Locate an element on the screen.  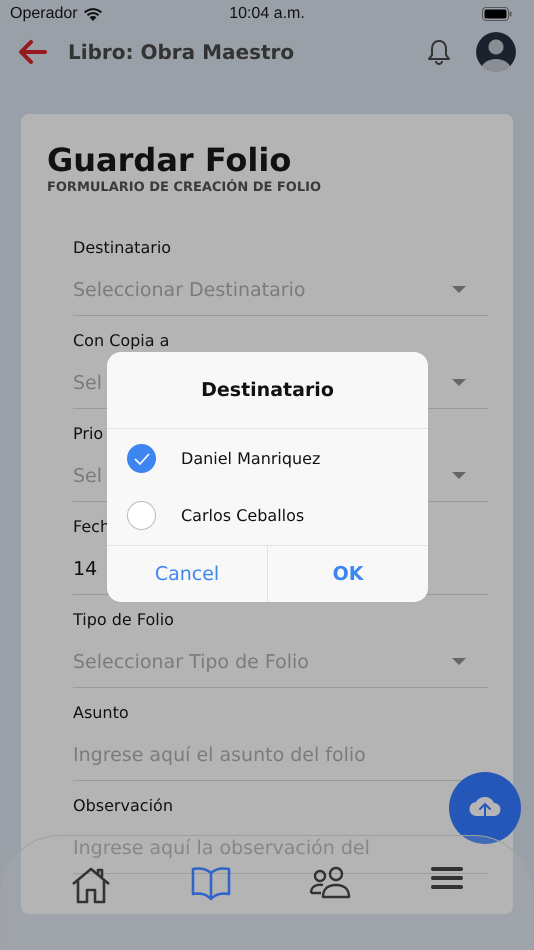
dropdown-field: Seleccionar Destinatario is located at coordinates (280, 293).